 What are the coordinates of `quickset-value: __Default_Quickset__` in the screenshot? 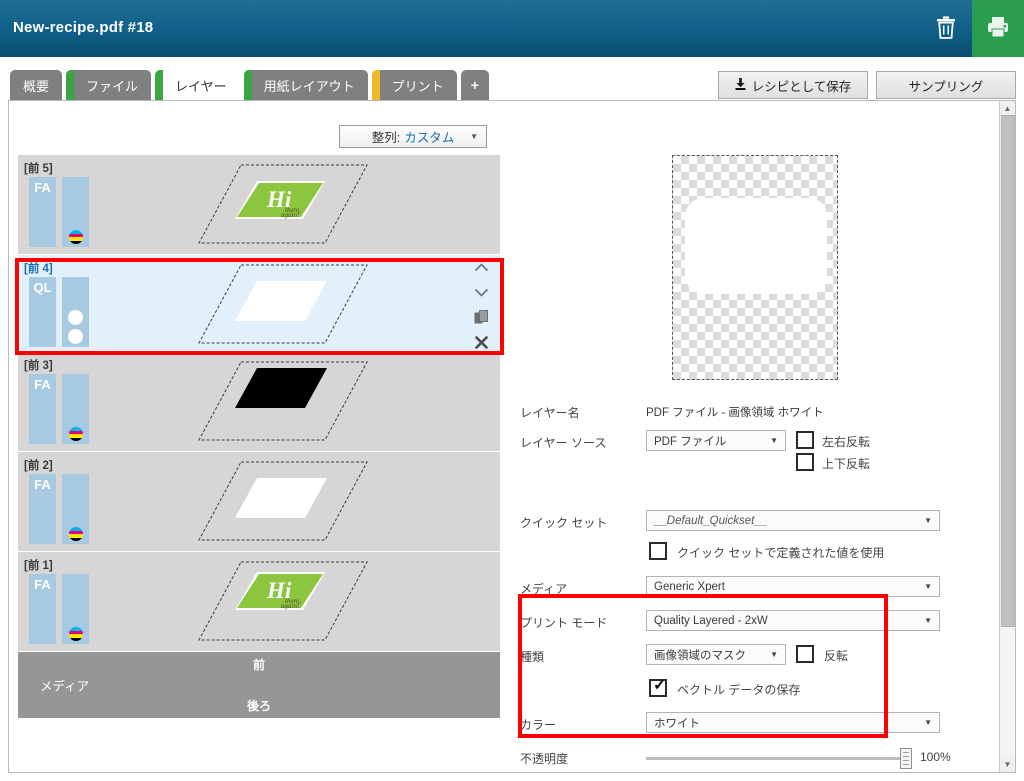 It's located at (711, 520).